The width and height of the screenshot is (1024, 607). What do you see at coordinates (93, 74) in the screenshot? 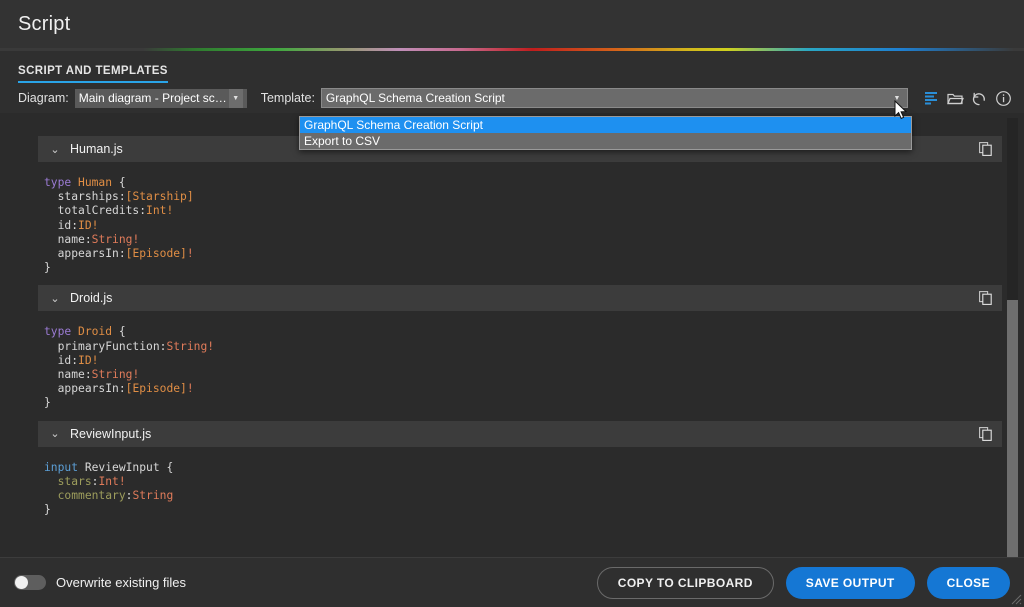
I see `tab-script-and-templates: SCRIPT AND TEMPLATES` at bounding box center [93, 74].